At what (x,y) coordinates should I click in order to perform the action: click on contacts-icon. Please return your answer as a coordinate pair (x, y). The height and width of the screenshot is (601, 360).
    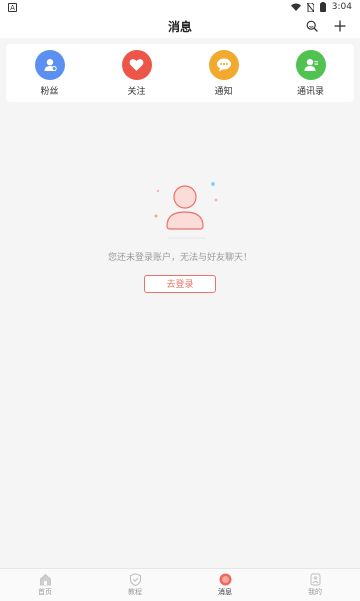
    Looking at the image, I should click on (310, 64).